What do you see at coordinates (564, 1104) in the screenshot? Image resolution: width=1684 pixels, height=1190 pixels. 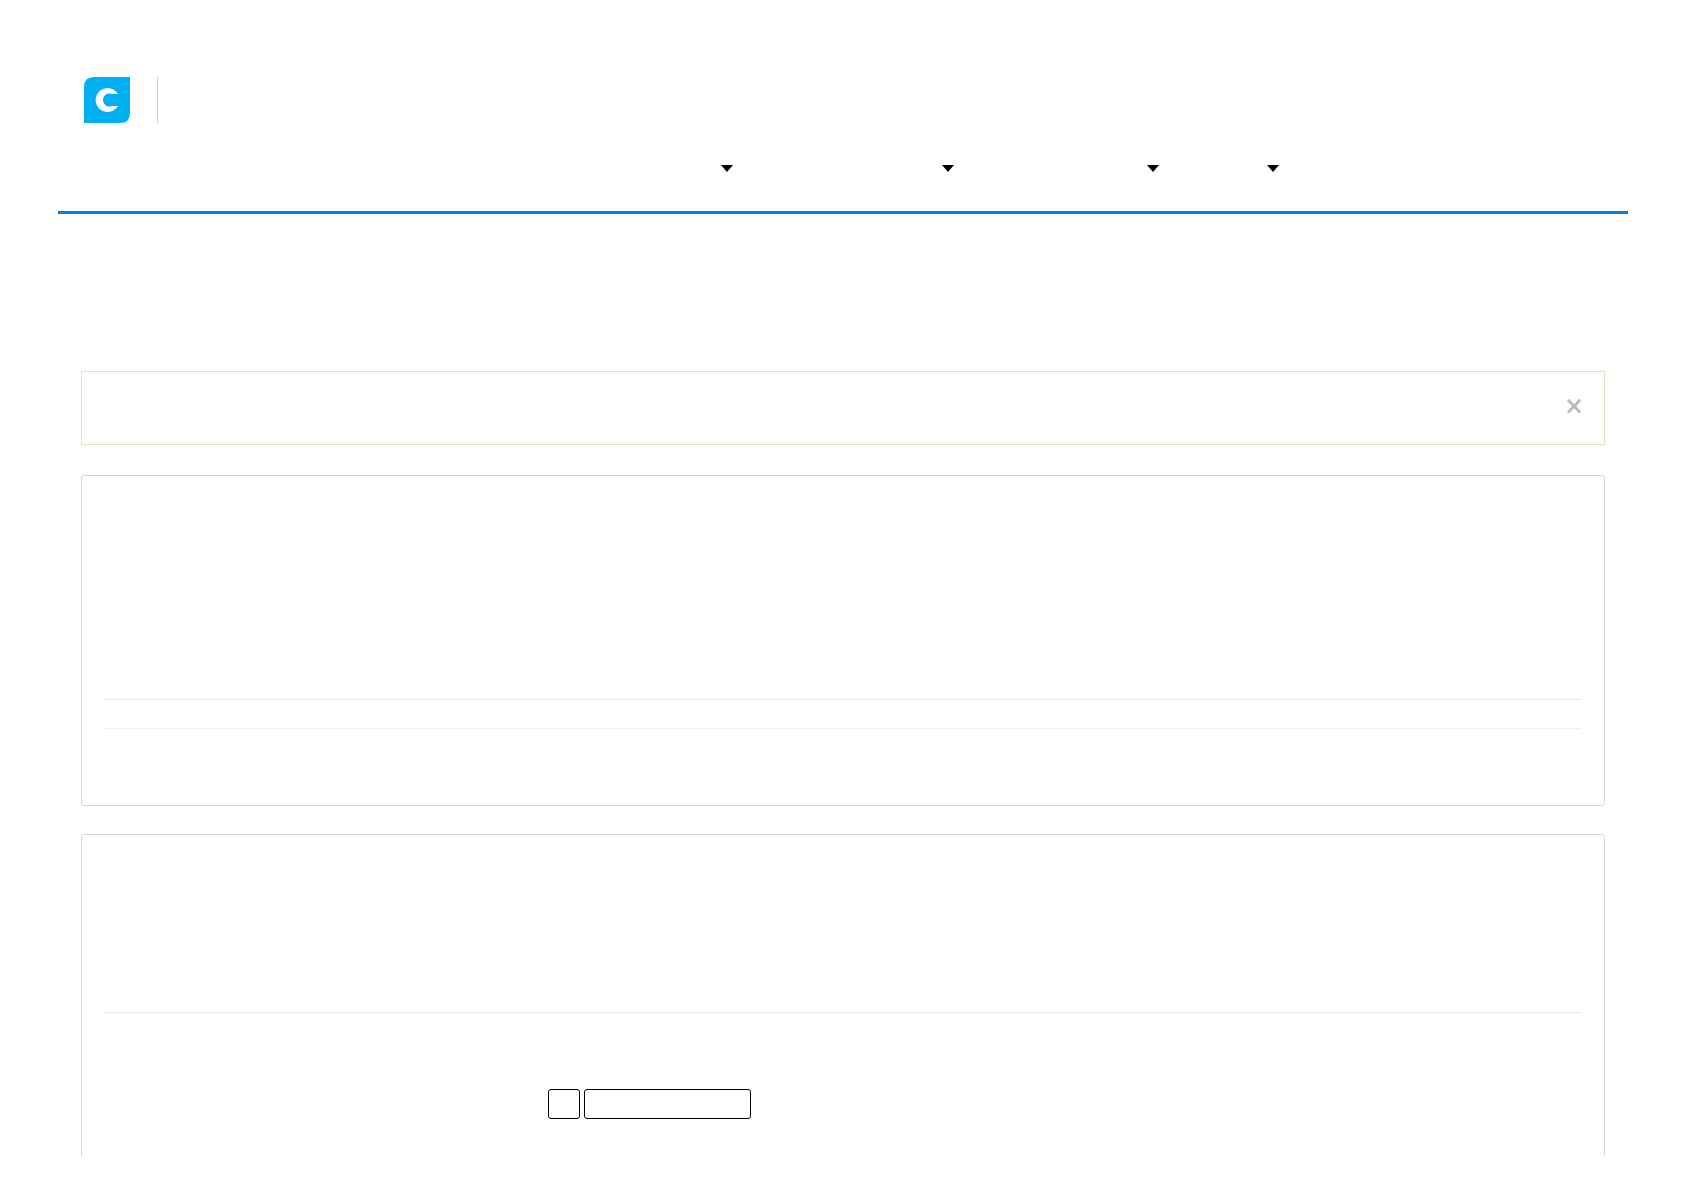 I see `small-button` at bounding box center [564, 1104].